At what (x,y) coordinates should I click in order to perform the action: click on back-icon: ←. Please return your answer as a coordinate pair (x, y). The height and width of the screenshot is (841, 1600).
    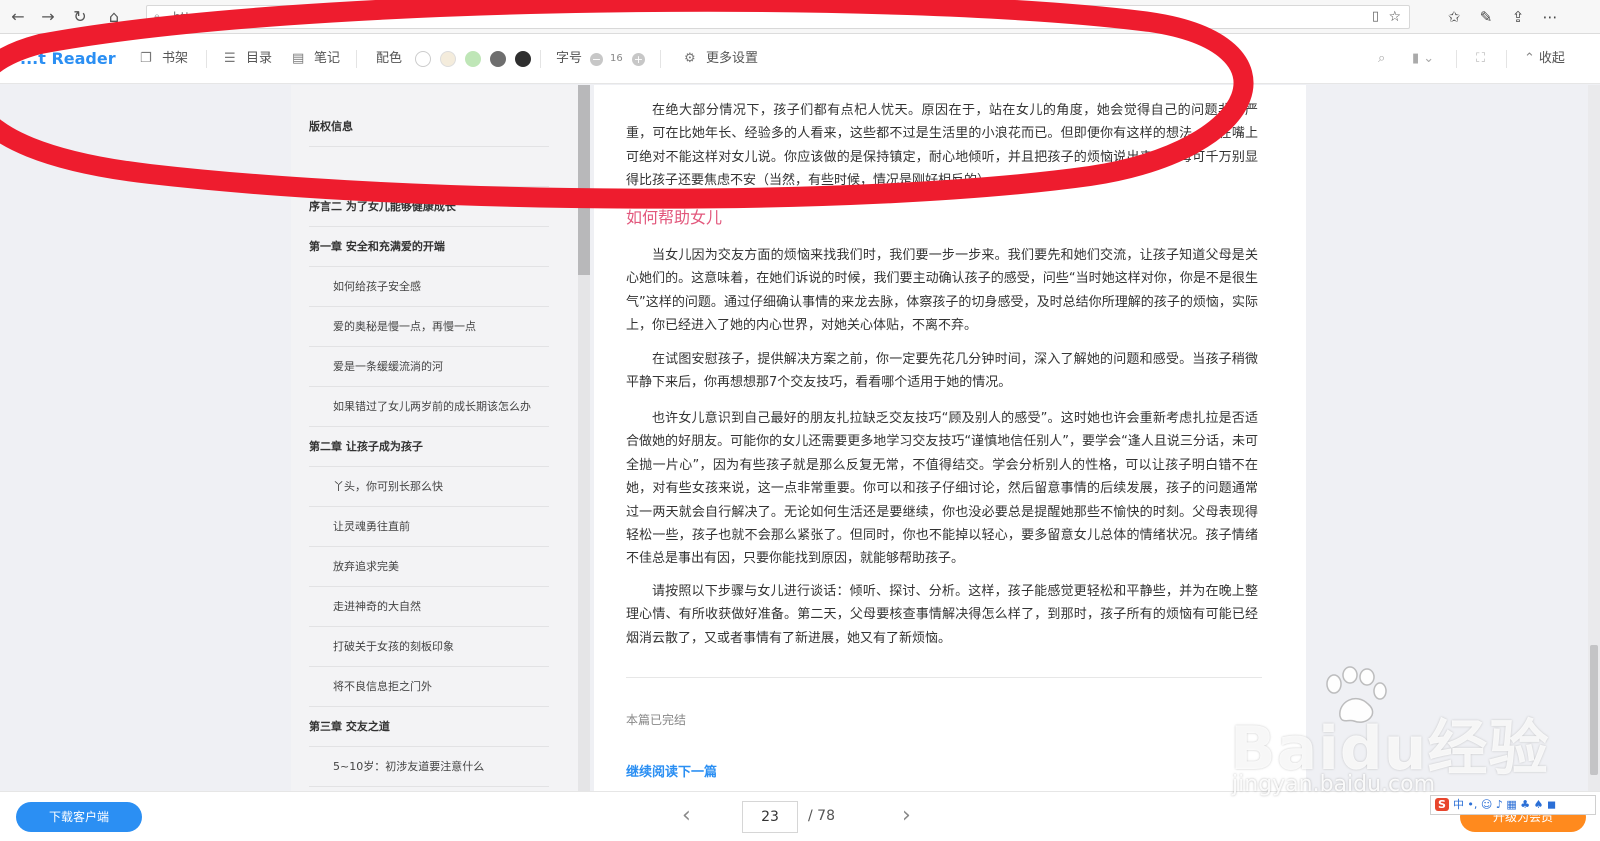
    Looking at the image, I should click on (18, 17).